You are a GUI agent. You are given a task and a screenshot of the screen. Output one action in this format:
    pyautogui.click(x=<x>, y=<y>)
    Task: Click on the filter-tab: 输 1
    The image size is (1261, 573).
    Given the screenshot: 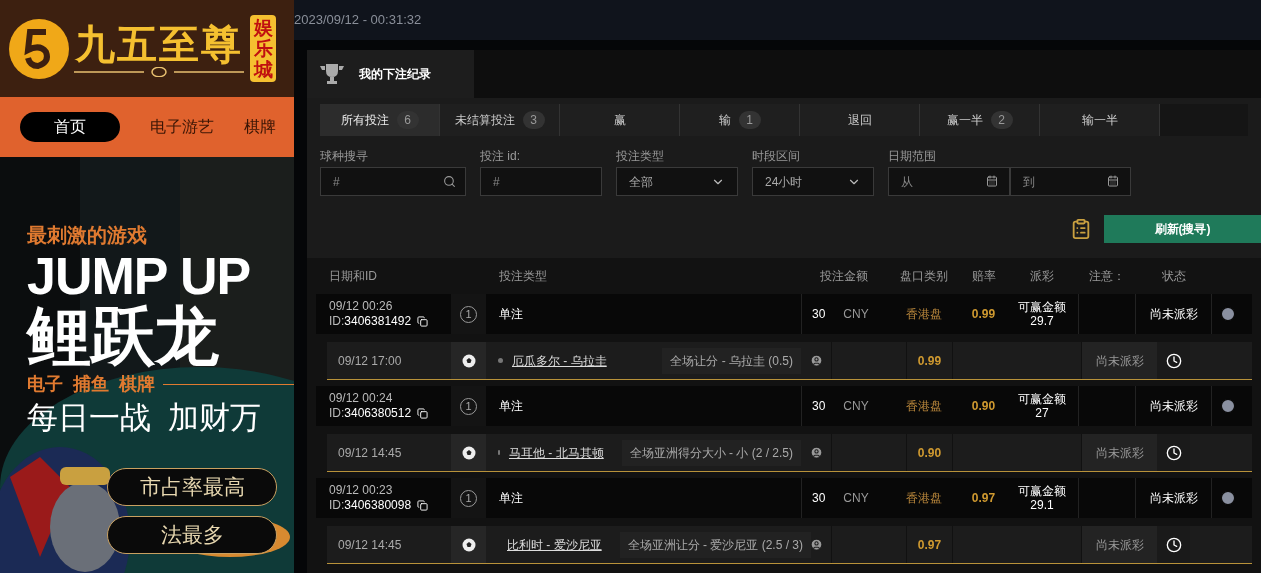 What is the action you would take?
    pyautogui.click(x=740, y=120)
    